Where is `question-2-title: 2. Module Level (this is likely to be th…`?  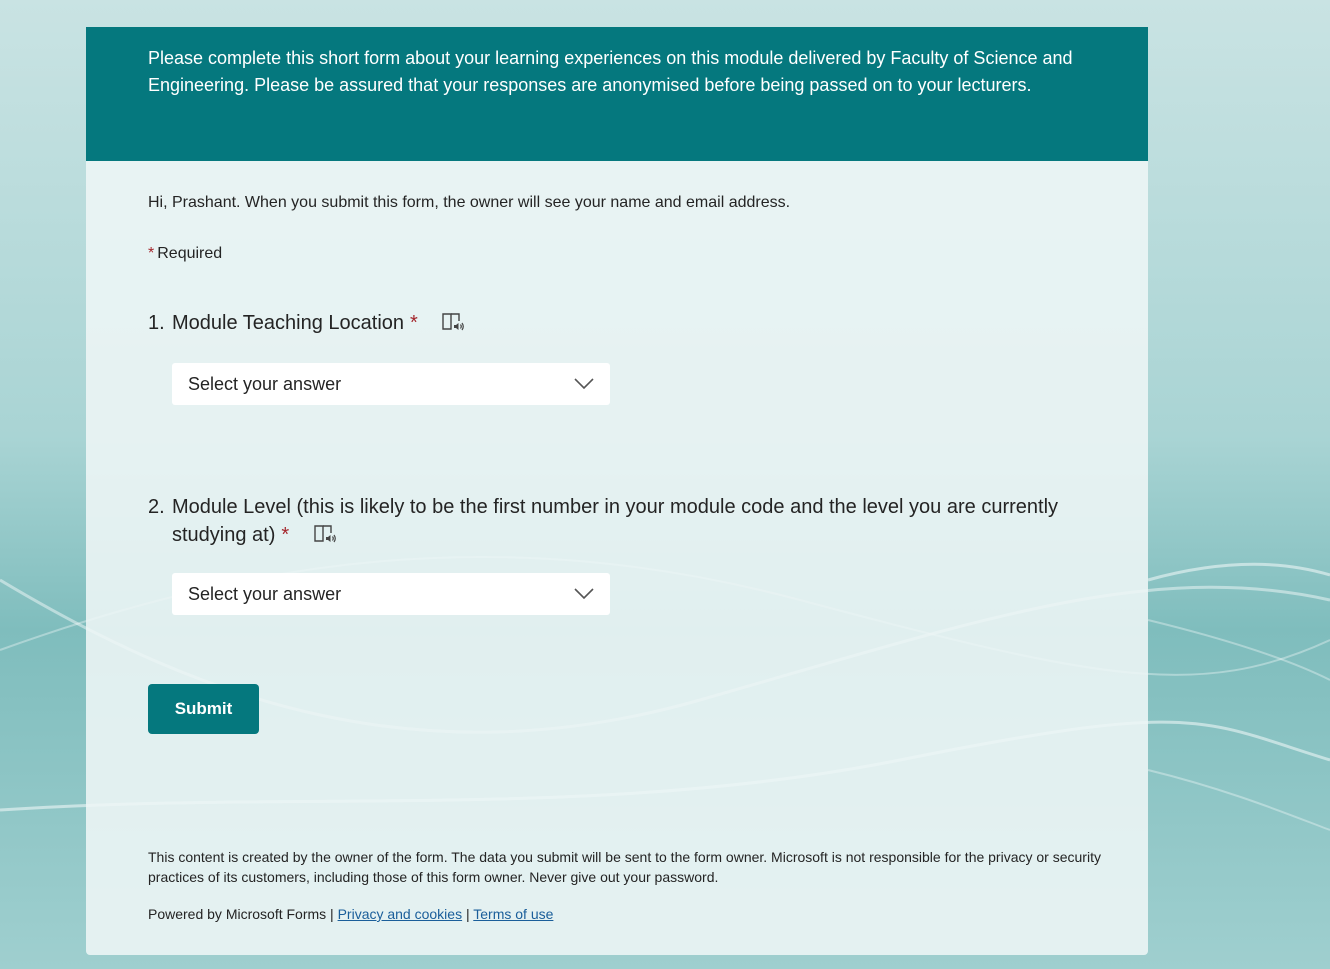 question-2-title: 2. Module Level (this is likely to be th… is located at coordinates (617, 521).